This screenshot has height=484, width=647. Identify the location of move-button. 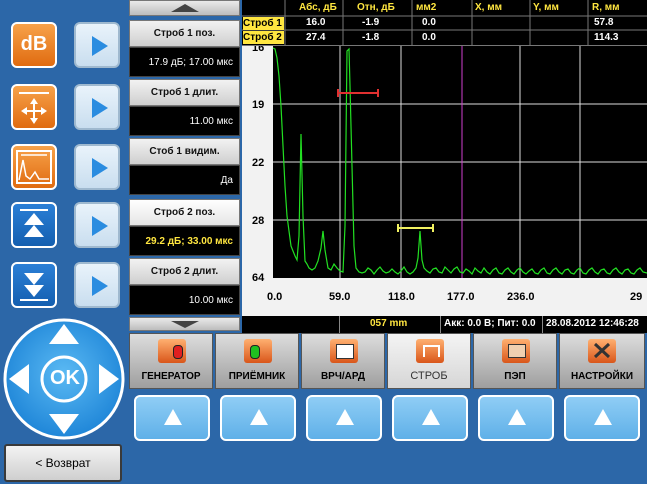
(34, 107).